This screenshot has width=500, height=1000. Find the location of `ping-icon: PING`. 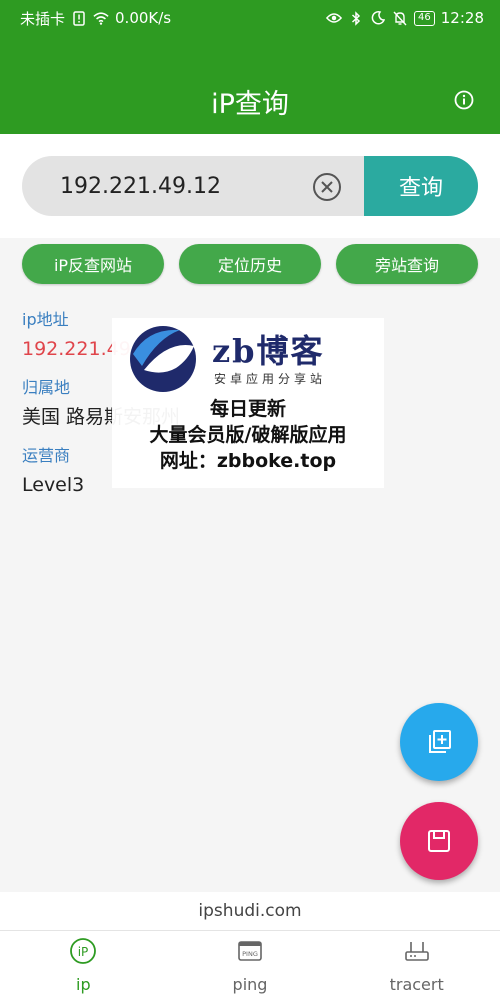

ping-icon: PING is located at coordinates (250, 951).